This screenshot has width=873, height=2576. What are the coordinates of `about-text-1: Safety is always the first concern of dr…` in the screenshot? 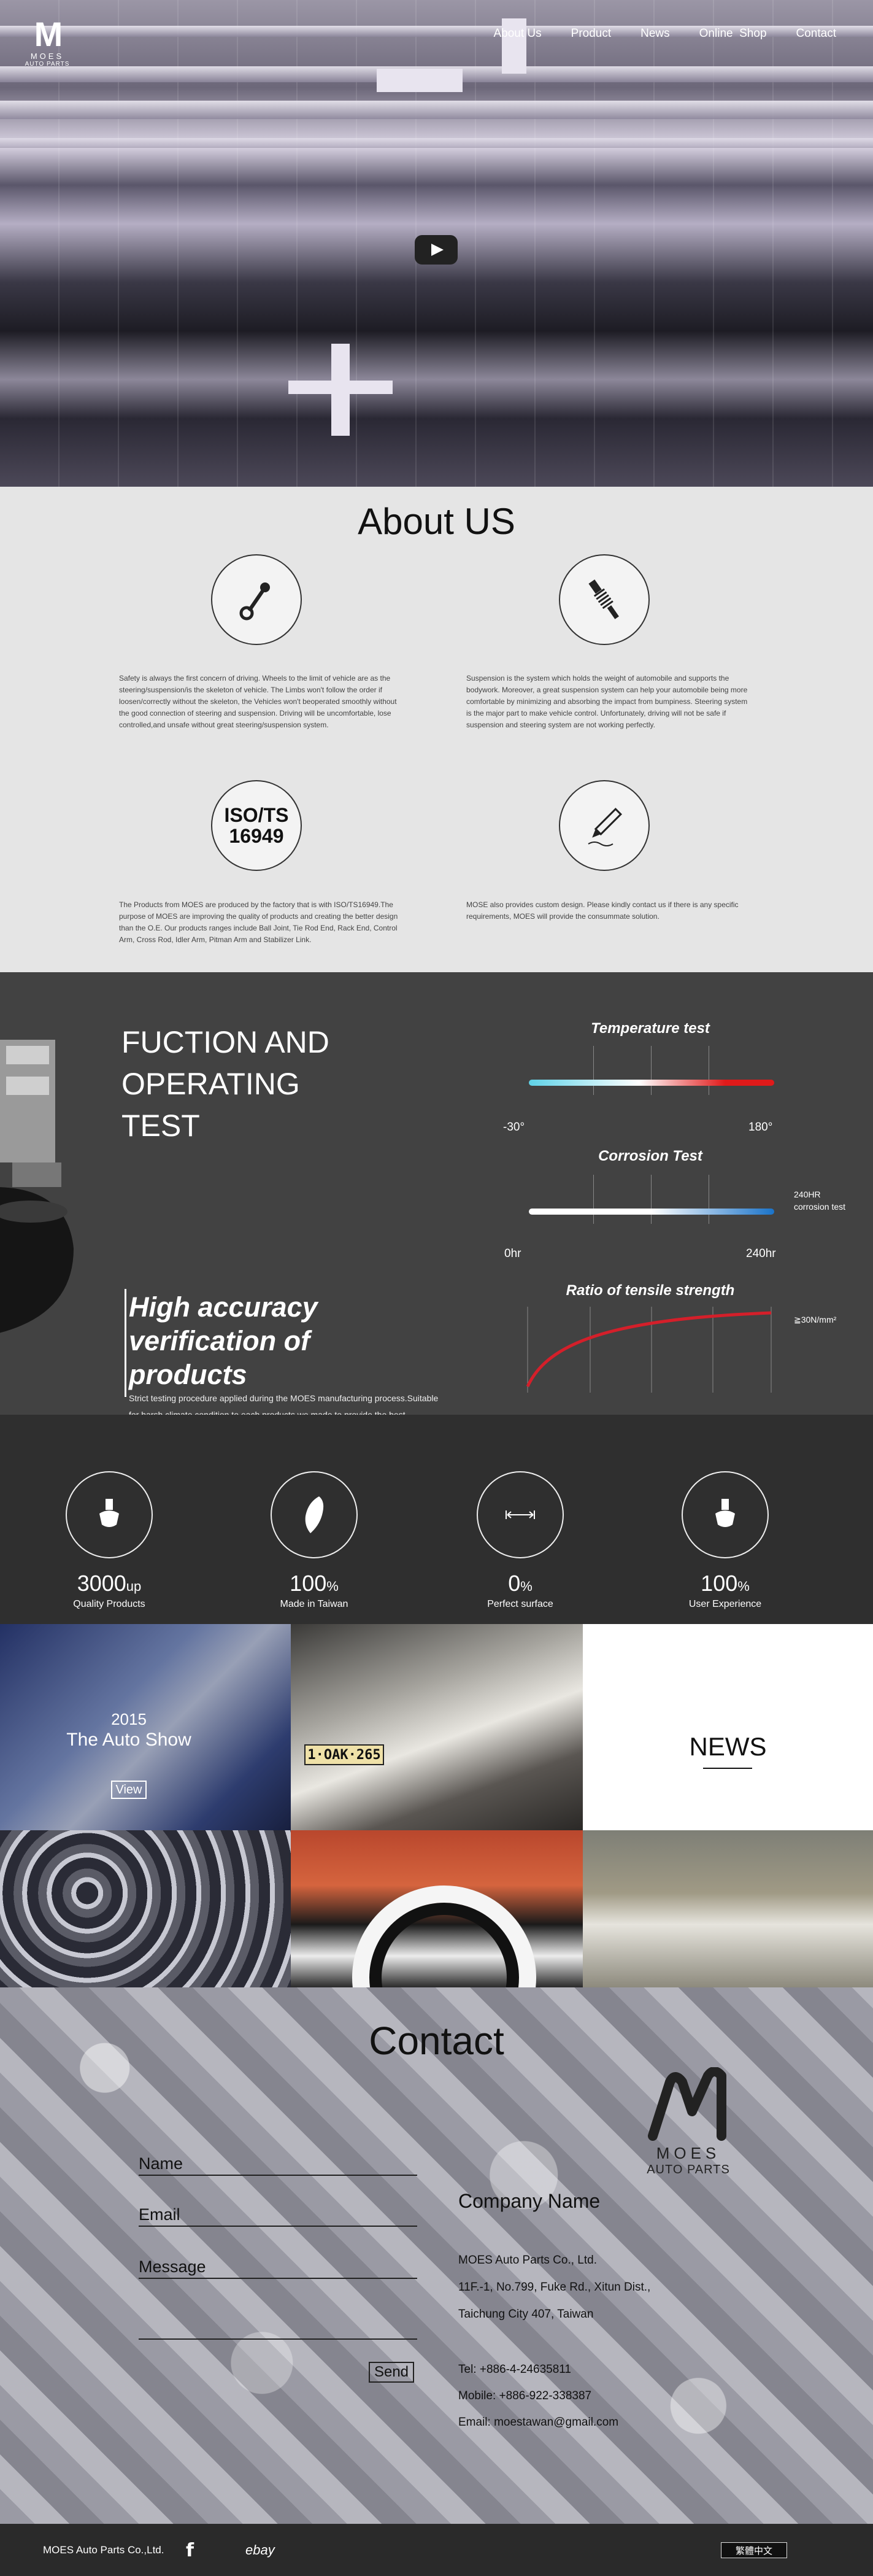 It's located at (258, 701).